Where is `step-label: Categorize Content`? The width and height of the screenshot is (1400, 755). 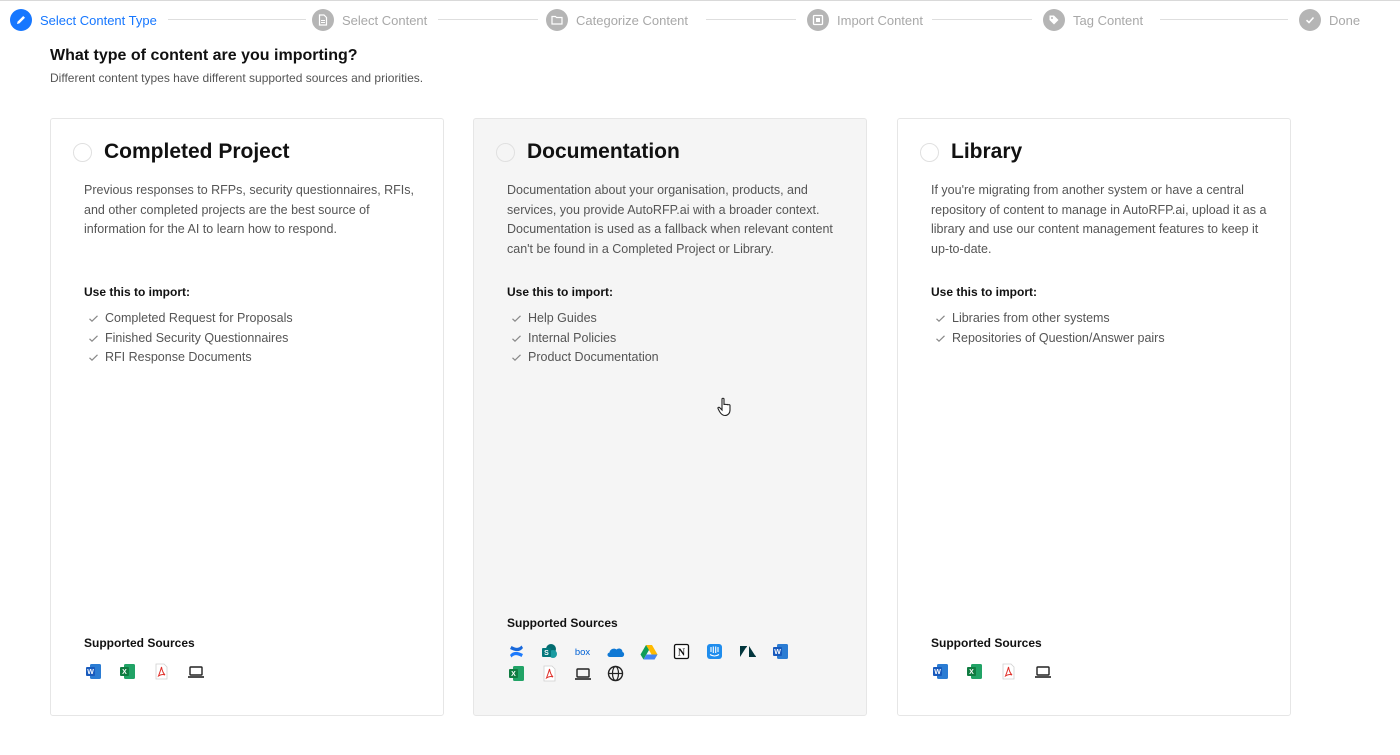
step-label: Categorize Content is located at coordinates (632, 20).